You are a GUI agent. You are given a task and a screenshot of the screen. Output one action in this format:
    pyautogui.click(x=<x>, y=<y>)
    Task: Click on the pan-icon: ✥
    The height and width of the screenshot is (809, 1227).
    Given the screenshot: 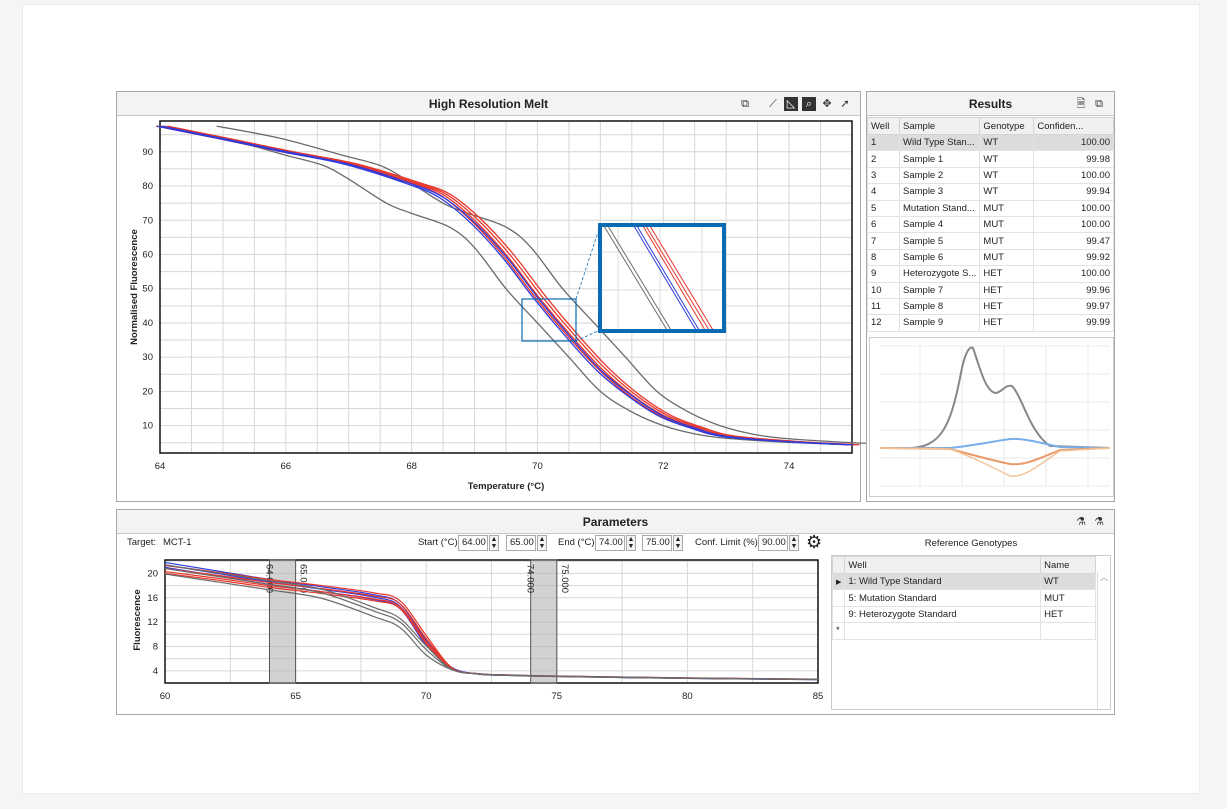 What is the action you would take?
    pyautogui.click(x=827, y=104)
    